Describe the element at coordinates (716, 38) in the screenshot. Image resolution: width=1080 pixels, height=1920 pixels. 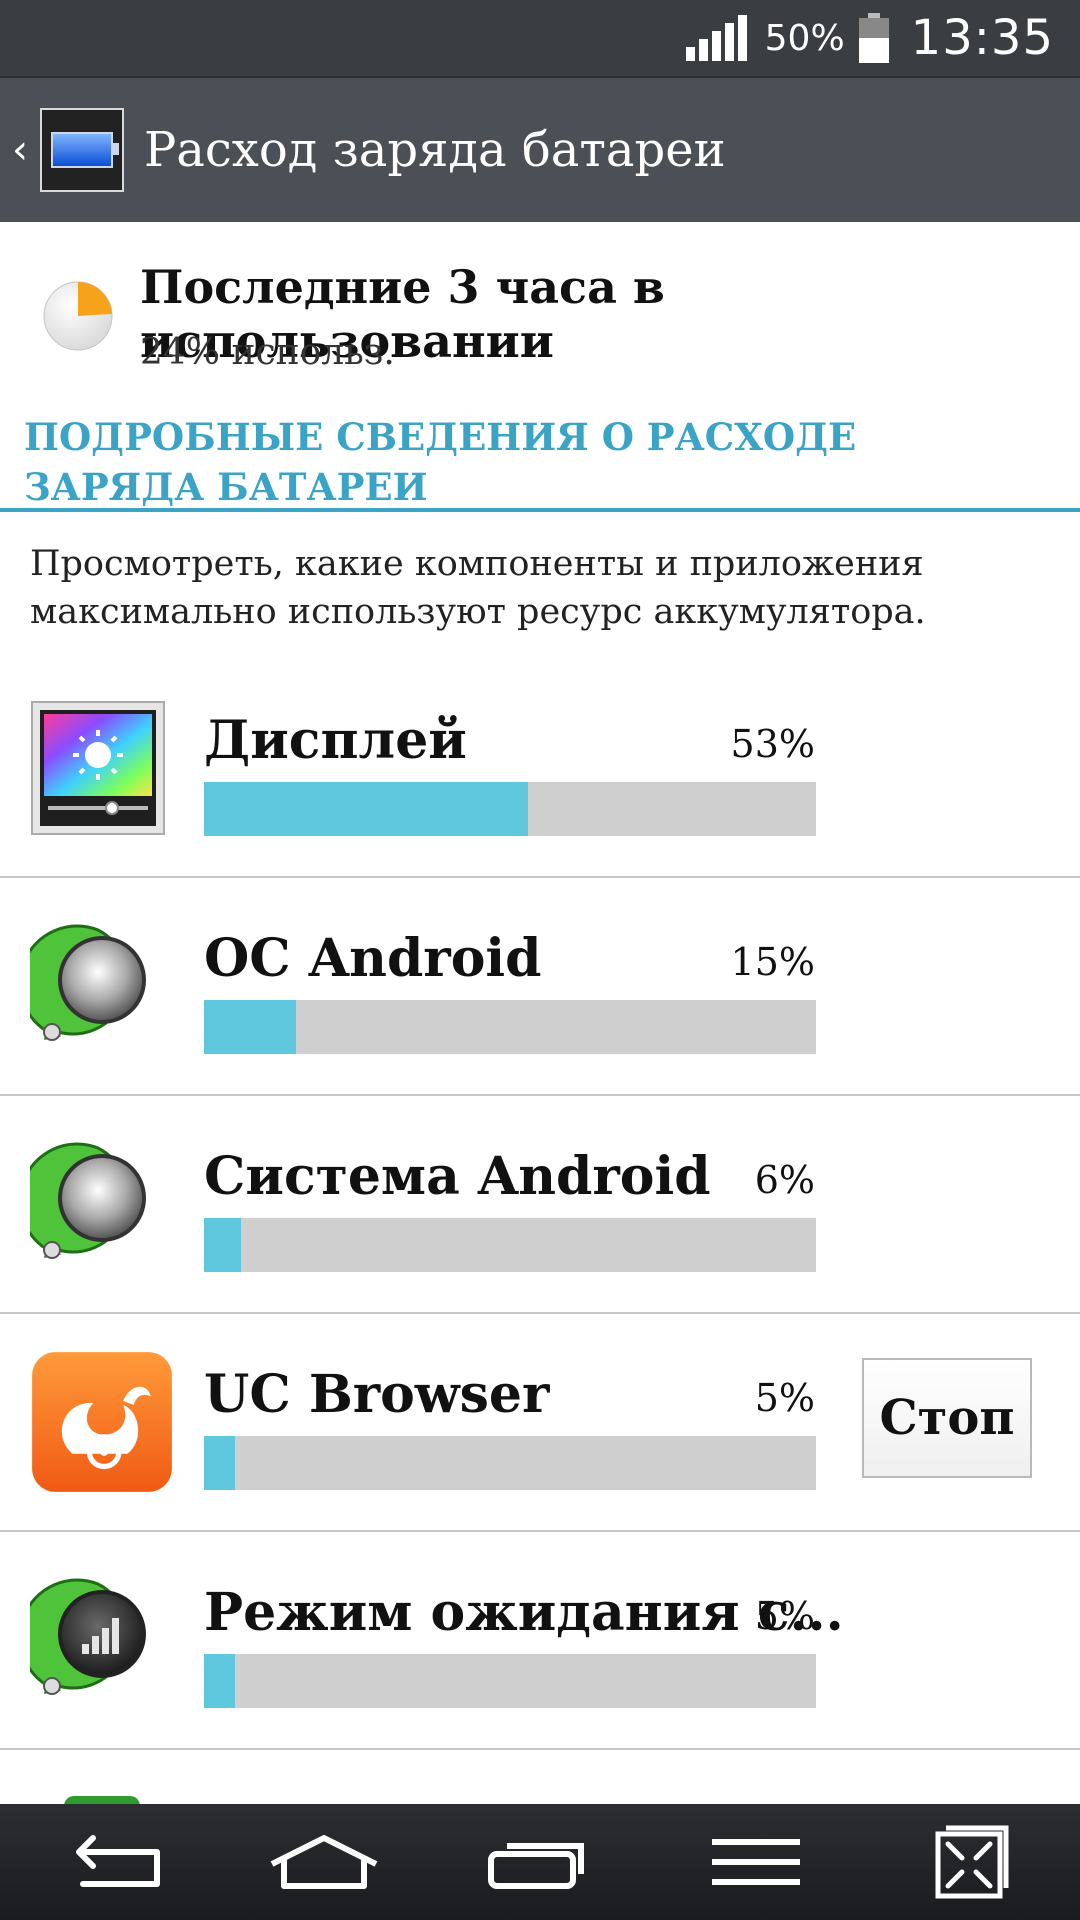
I see `signal-icon` at that location.